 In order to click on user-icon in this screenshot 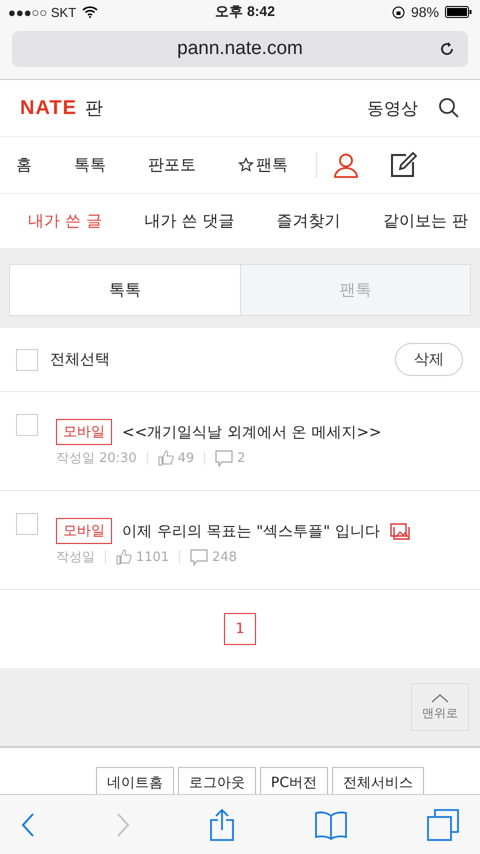, I will do `click(346, 165)`.